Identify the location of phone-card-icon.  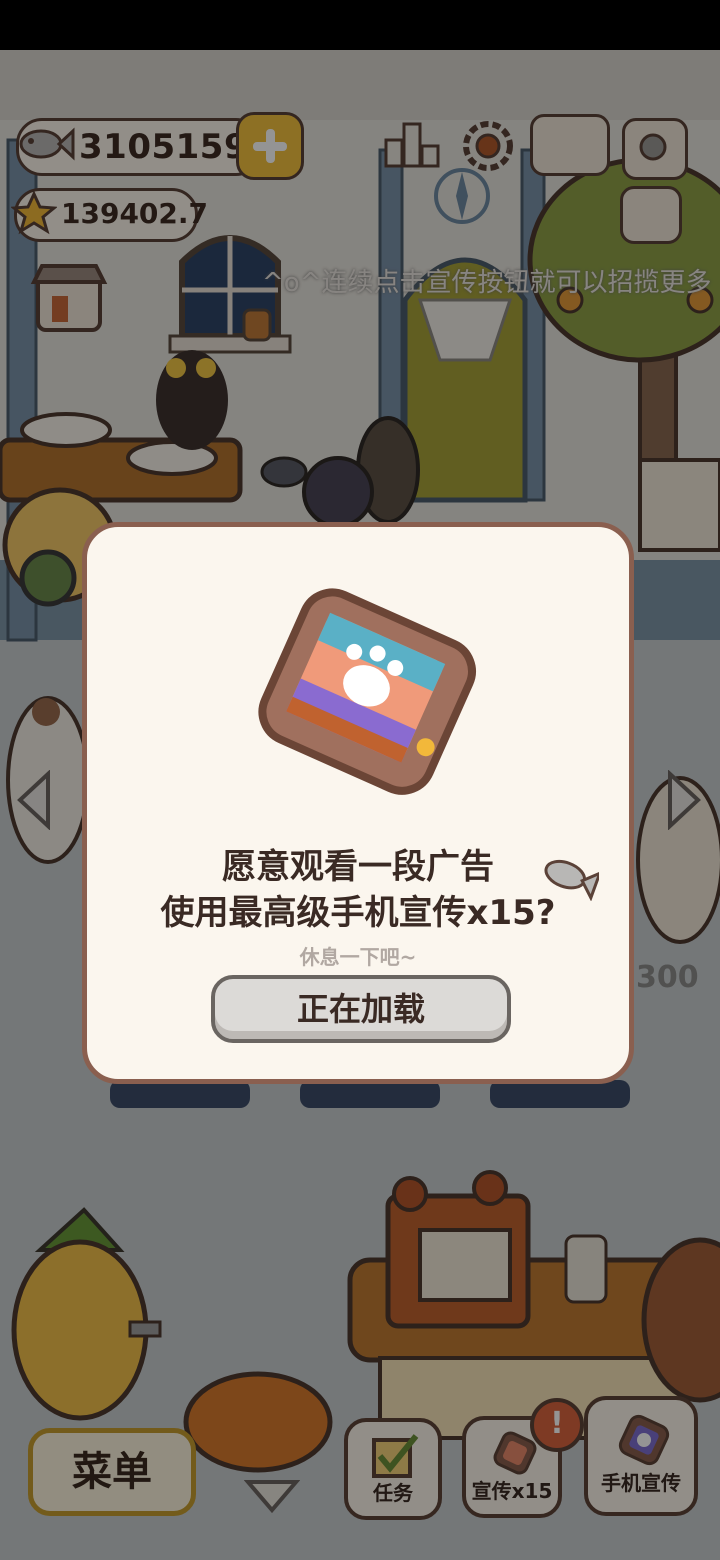
(367, 691).